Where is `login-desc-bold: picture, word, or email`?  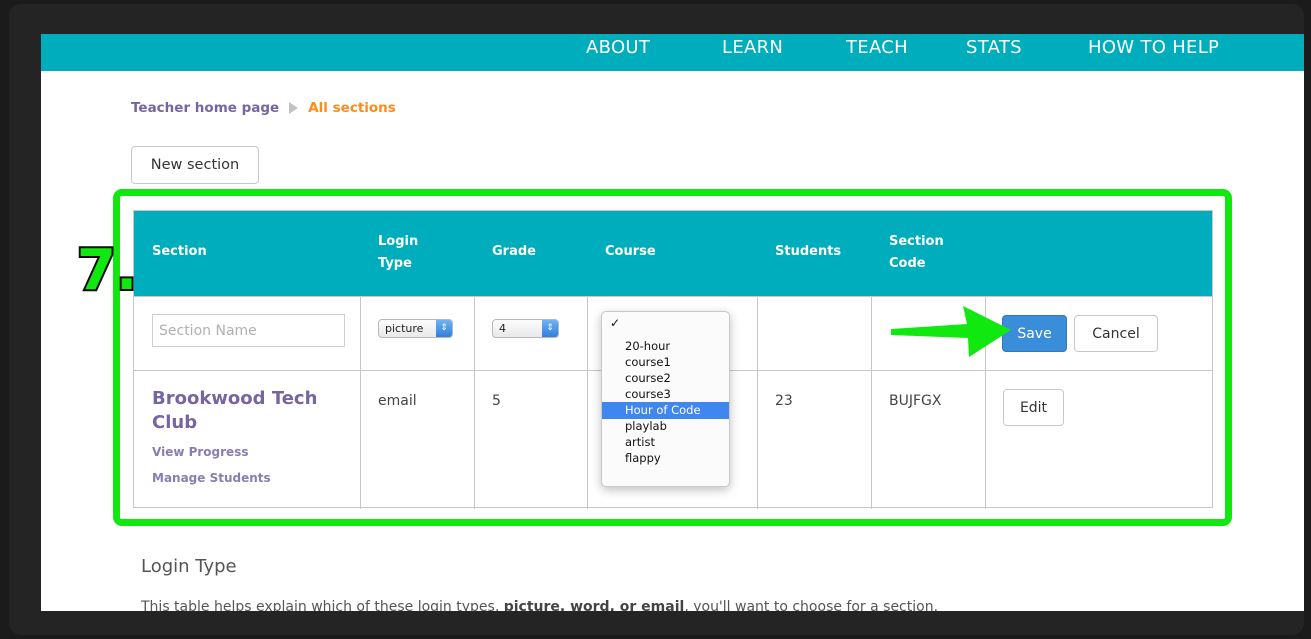 login-desc-bold: picture, word, or email is located at coordinates (594, 605).